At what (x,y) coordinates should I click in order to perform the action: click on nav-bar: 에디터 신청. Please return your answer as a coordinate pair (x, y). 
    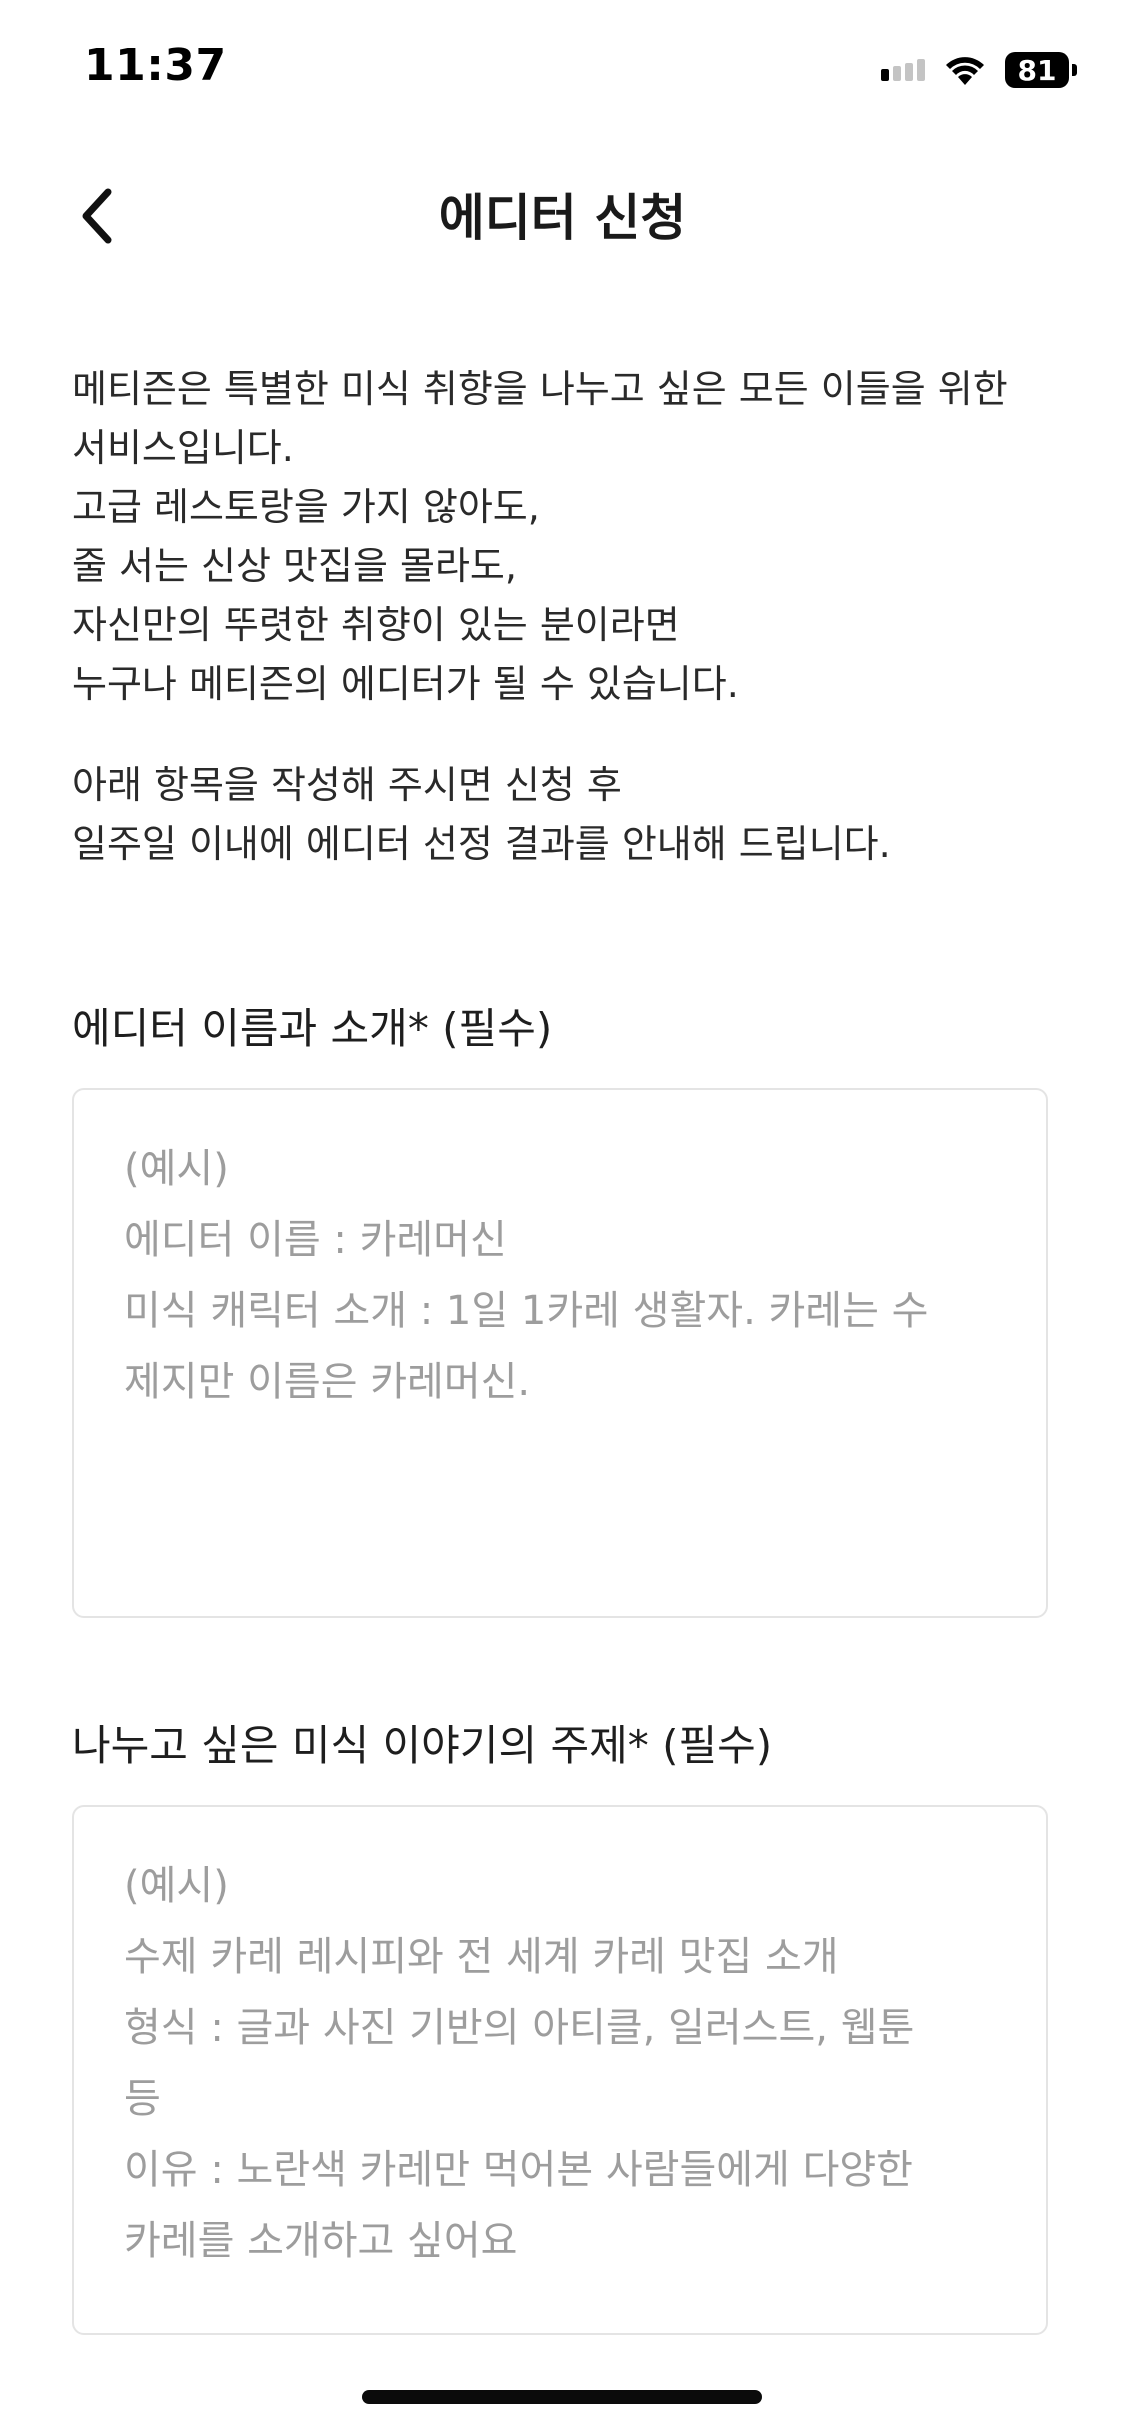
    Looking at the image, I should click on (562, 215).